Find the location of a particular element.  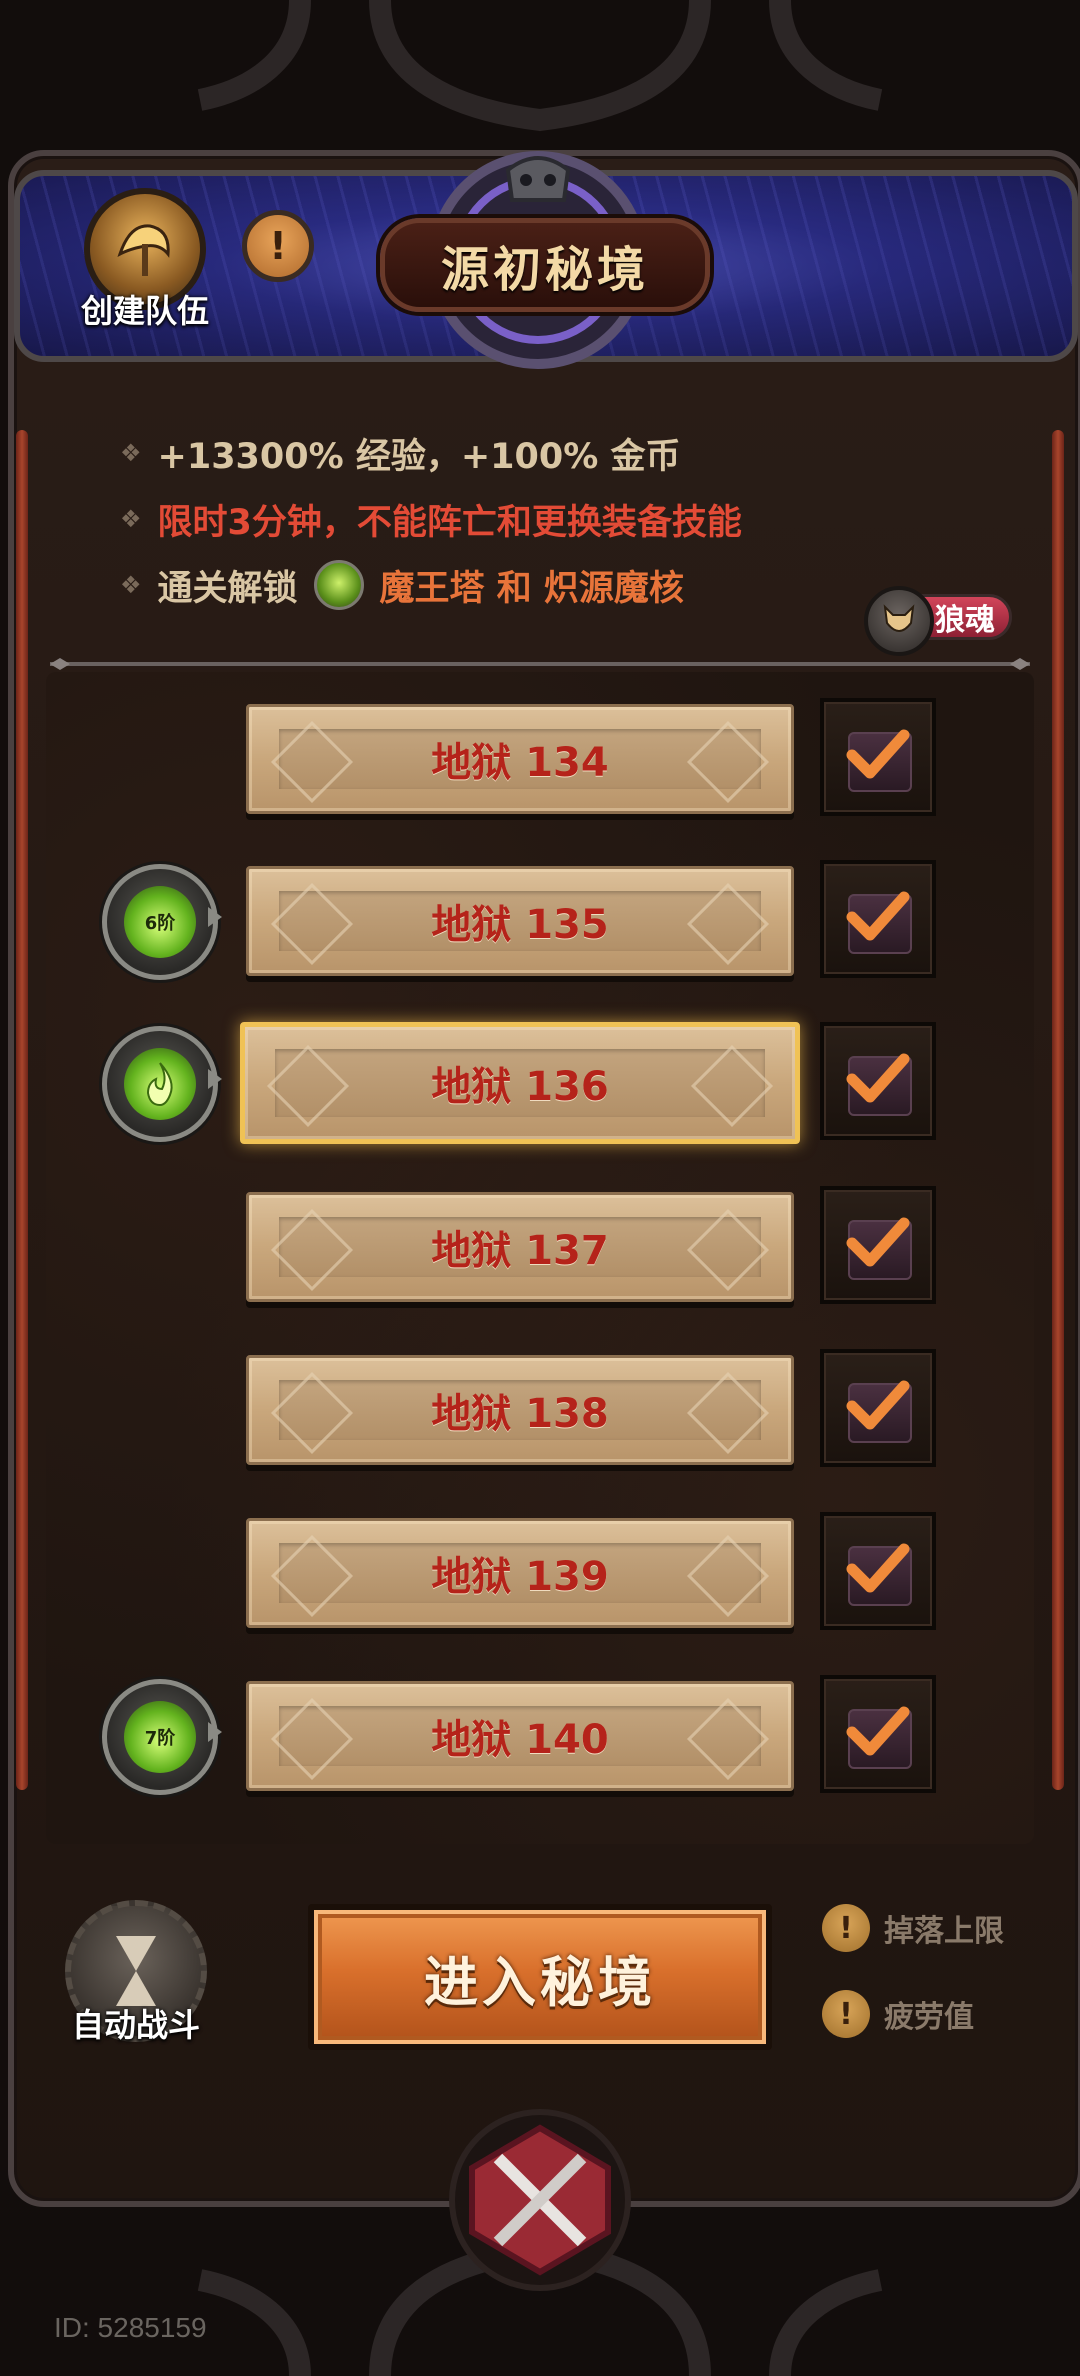

level-label: 地狱 139 is located at coordinates (520, 1577).